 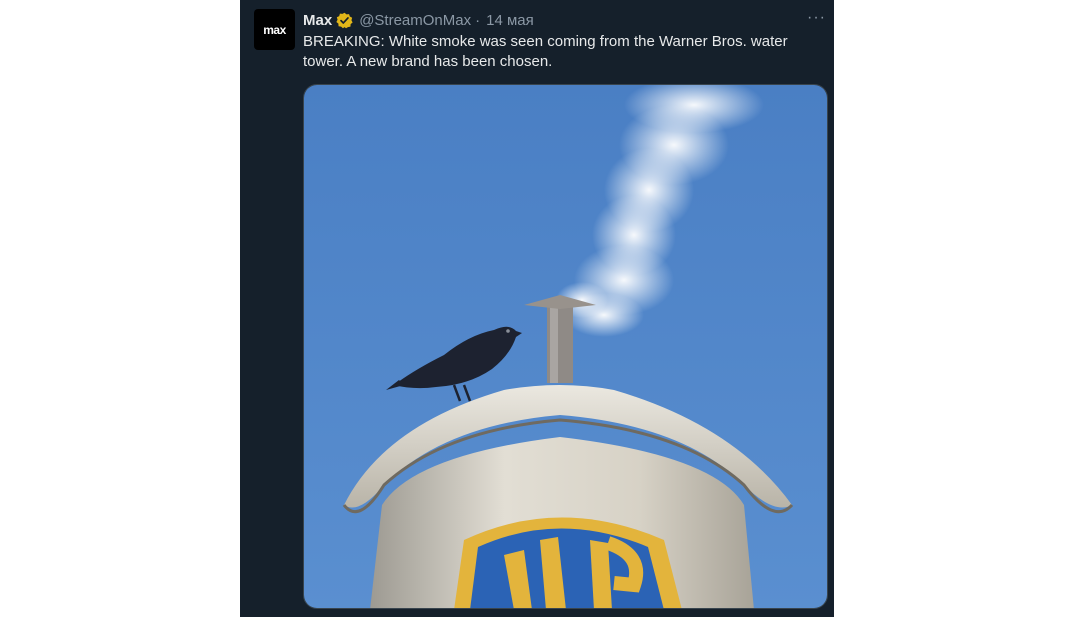 What do you see at coordinates (415, 20) in the screenshot?
I see `handle: @StreamOnMax` at bounding box center [415, 20].